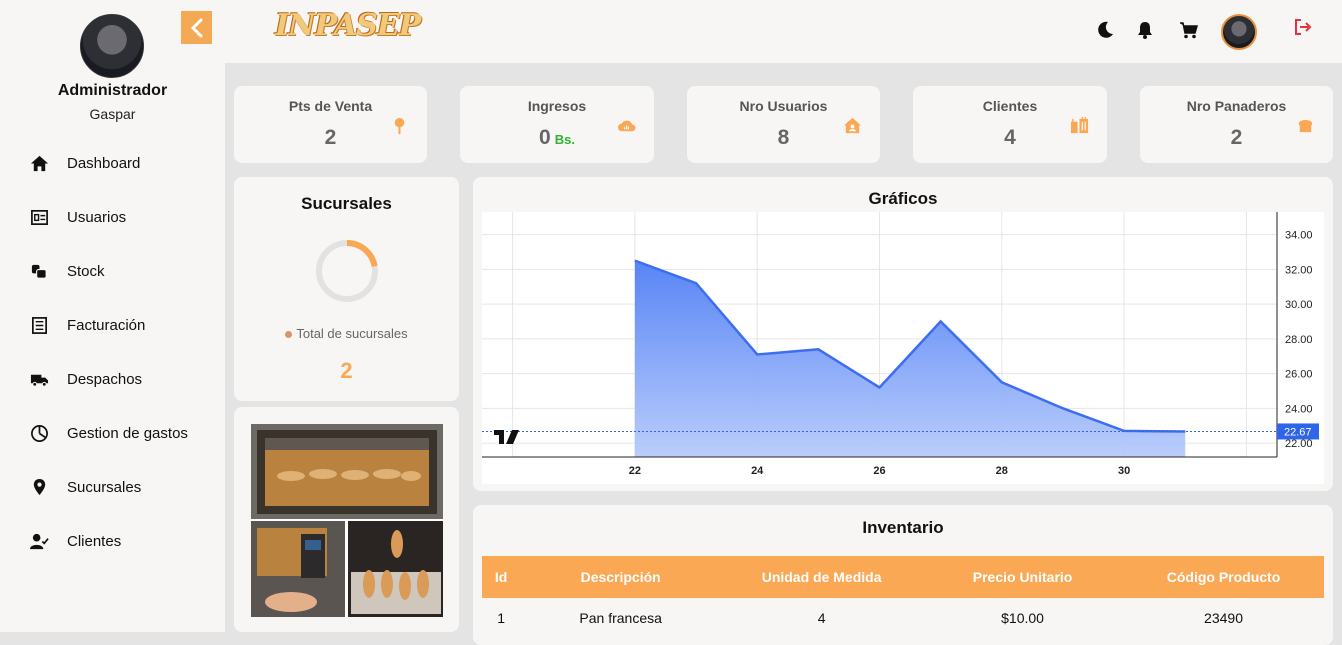 This screenshot has width=1342, height=645. I want to click on y-tick-label: 32.00, so click(1299, 270).